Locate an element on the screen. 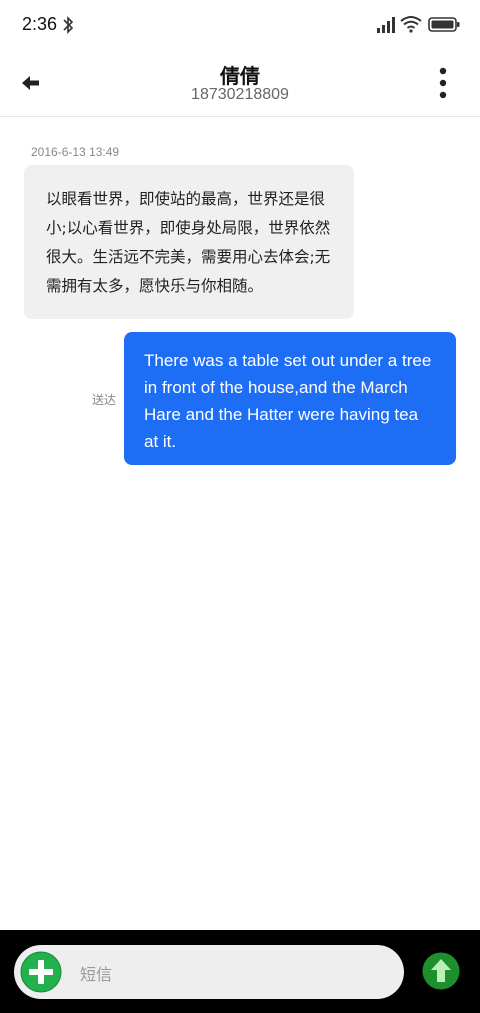  battery-icon is located at coordinates (444, 24).